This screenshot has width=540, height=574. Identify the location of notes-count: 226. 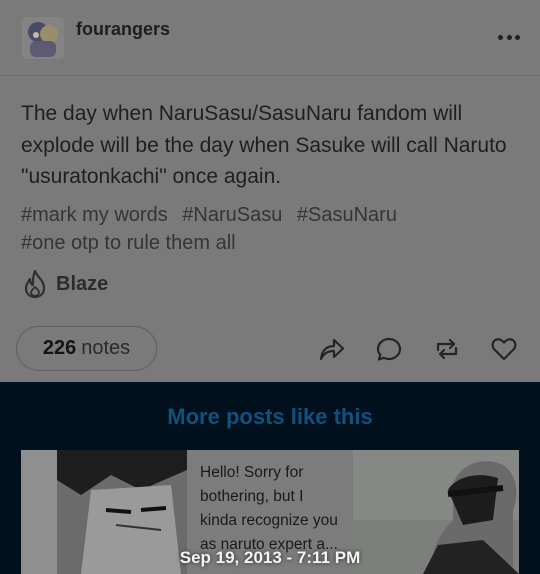
(59, 348).